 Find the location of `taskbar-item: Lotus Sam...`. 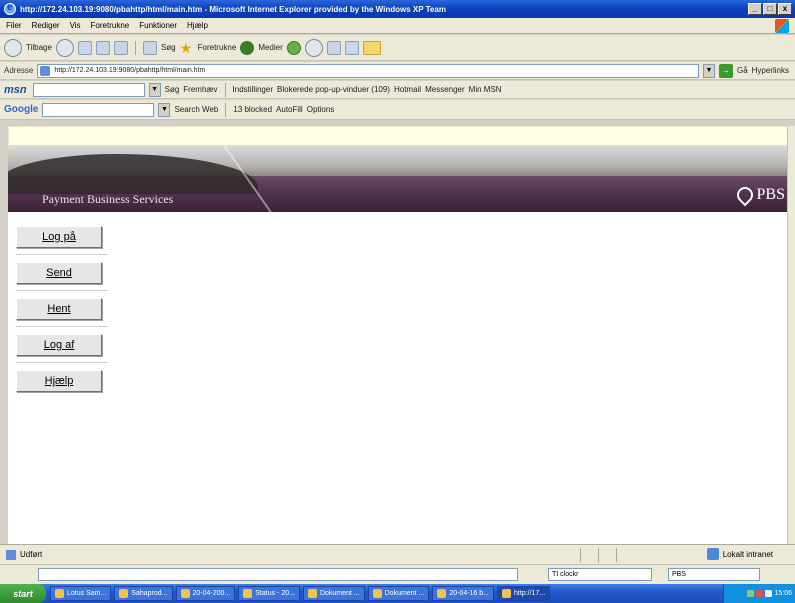

taskbar-item: Lotus Sam... is located at coordinates (81, 593).